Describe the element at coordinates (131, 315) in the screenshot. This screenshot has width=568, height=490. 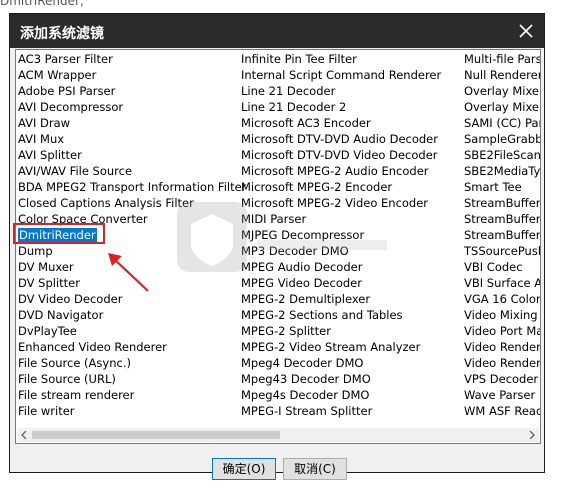
I see `filter-list-item: DVD Navigator` at that location.